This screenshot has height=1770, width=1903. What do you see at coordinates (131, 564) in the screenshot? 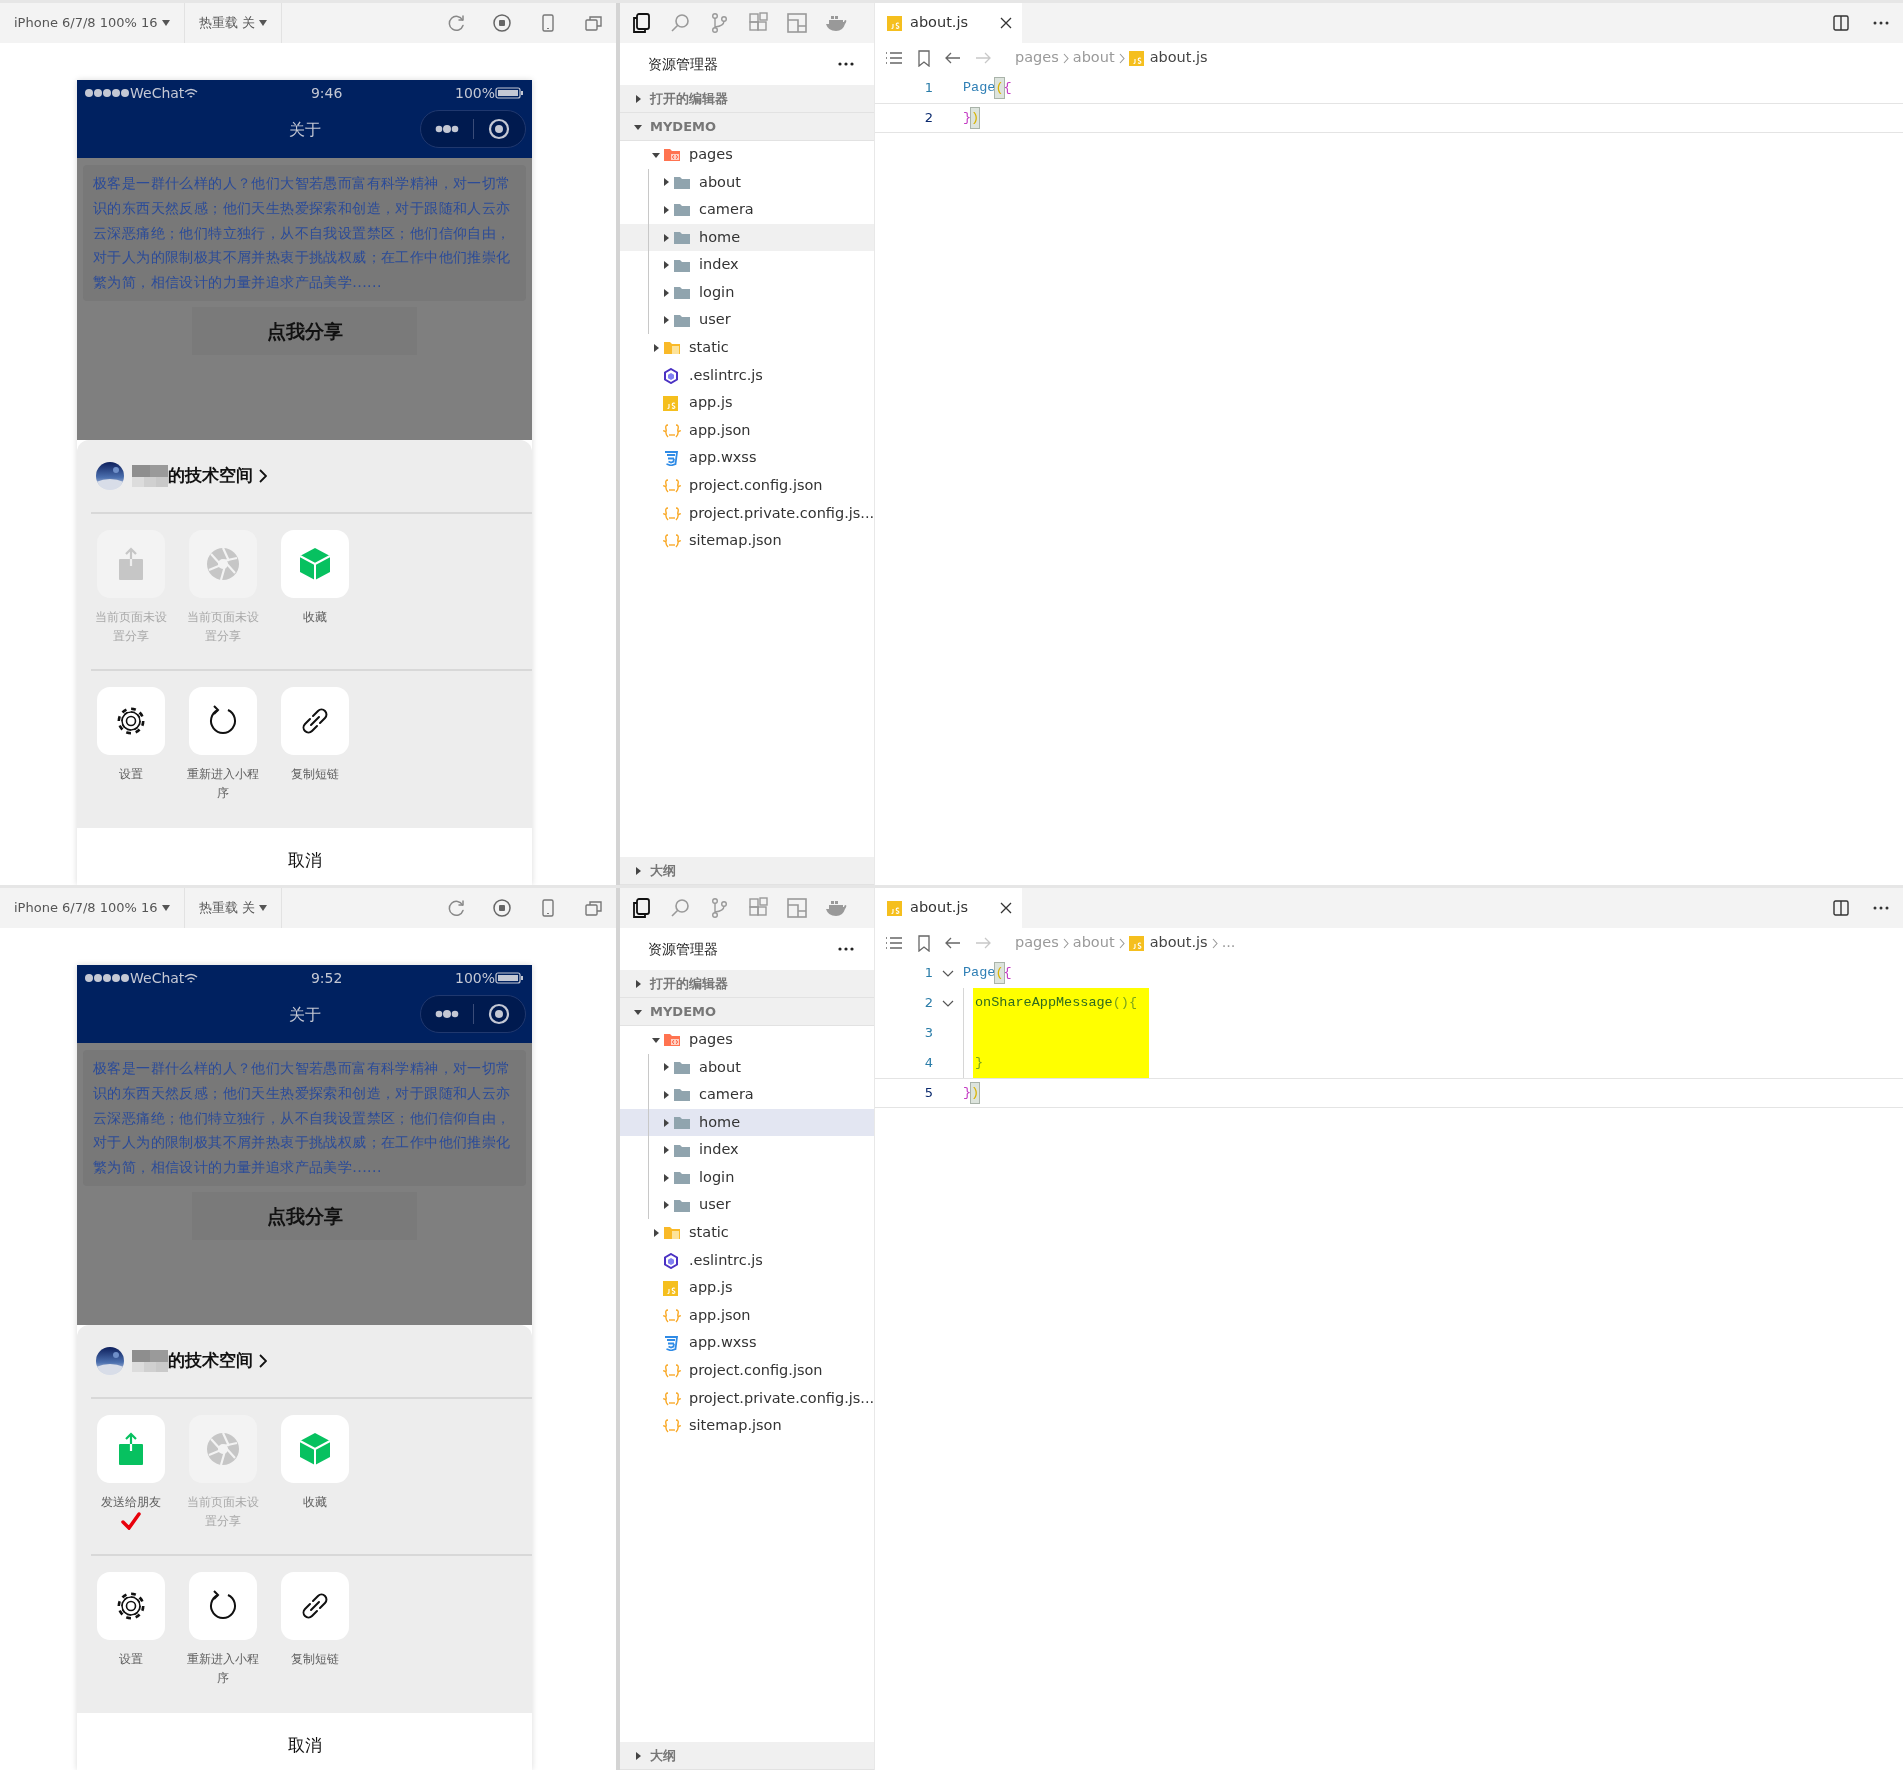
I see `share-icon` at bounding box center [131, 564].